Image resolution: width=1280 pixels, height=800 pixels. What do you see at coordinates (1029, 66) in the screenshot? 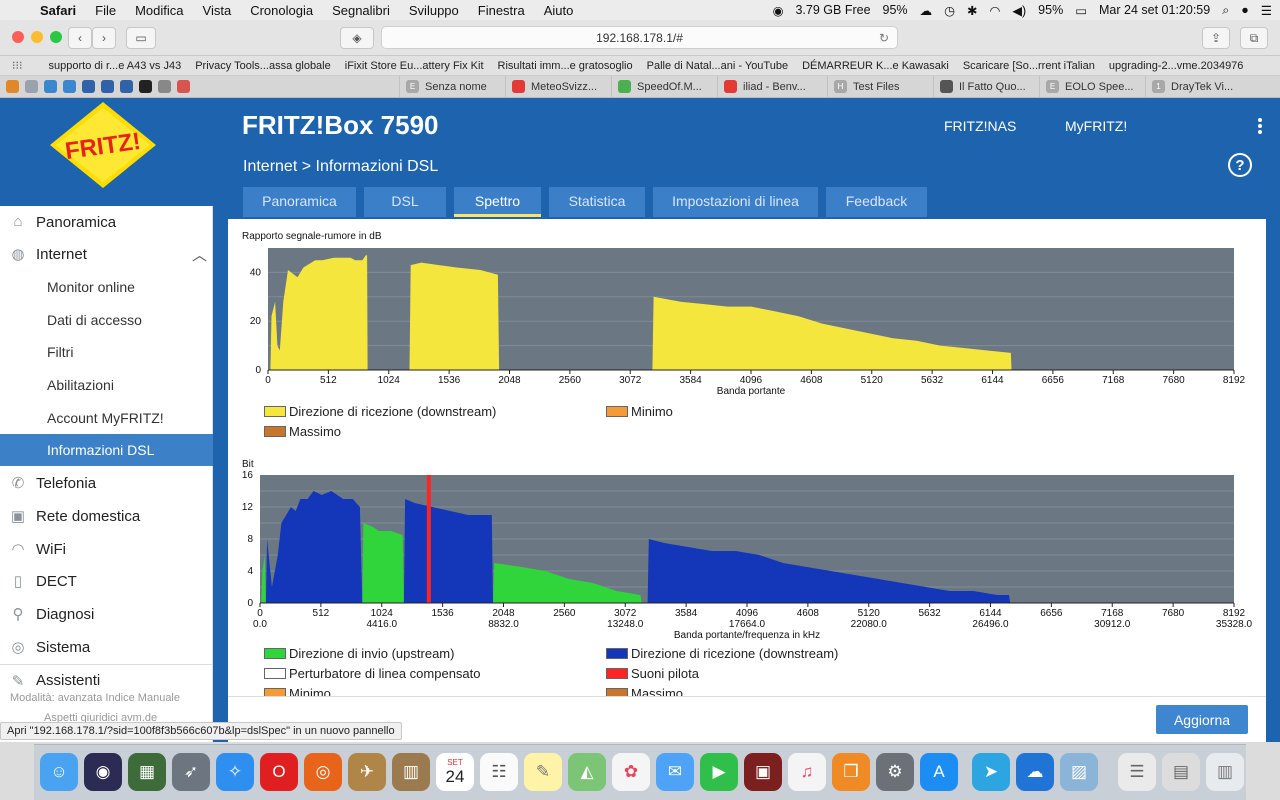
I see `bookmark: Scaricare [So...rrent iTalian` at bounding box center [1029, 66].